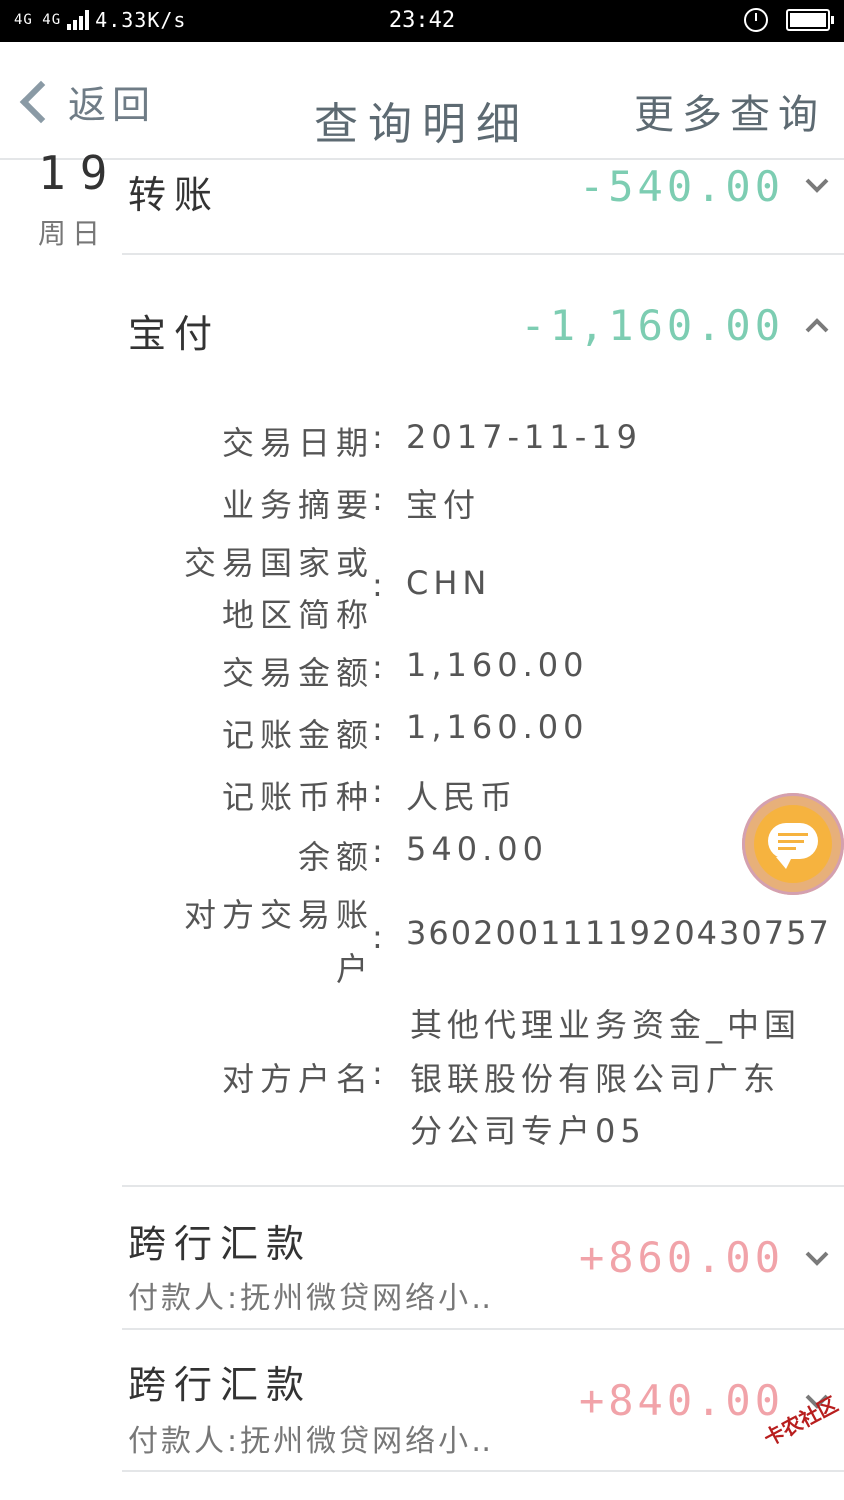 Image resolution: width=844 pixels, height=1500 pixels. I want to click on transaction-amount: -540.00, so click(681, 186).